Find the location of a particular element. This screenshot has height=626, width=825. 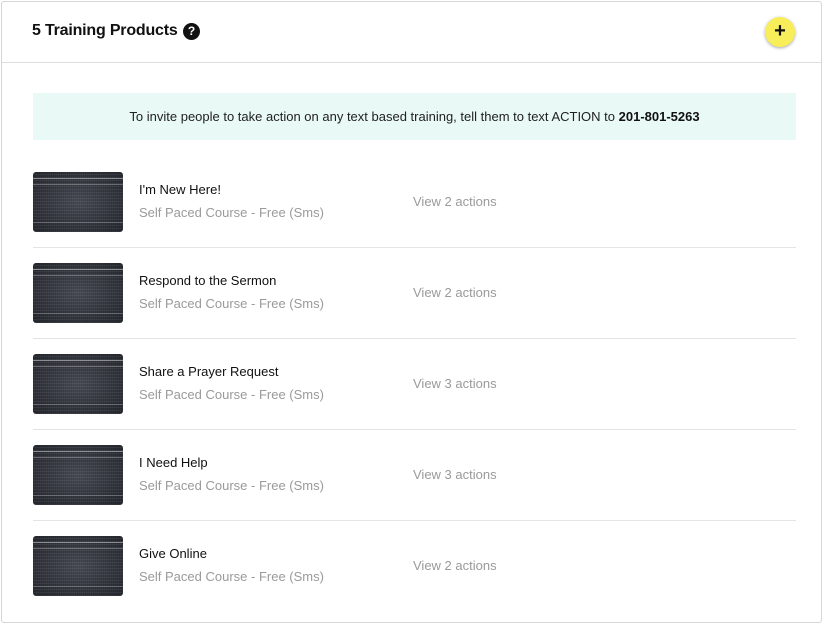

add-training-button: + is located at coordinates (780, 32).